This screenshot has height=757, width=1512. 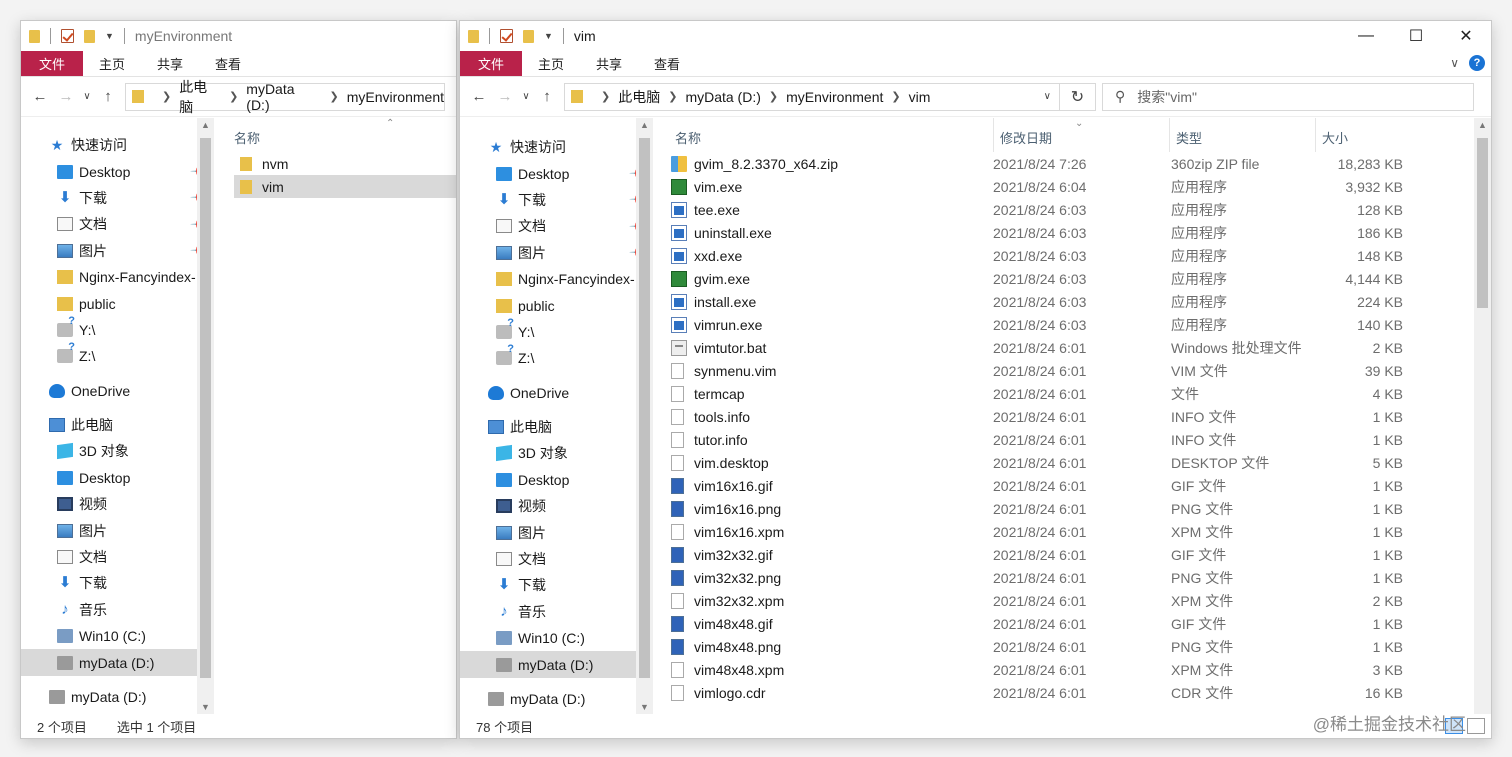 I want to click on table-row: vim32x32.xpm 2021/8/24 6:01 XPM 文件 2 KB, so click(x=1072, y=600).